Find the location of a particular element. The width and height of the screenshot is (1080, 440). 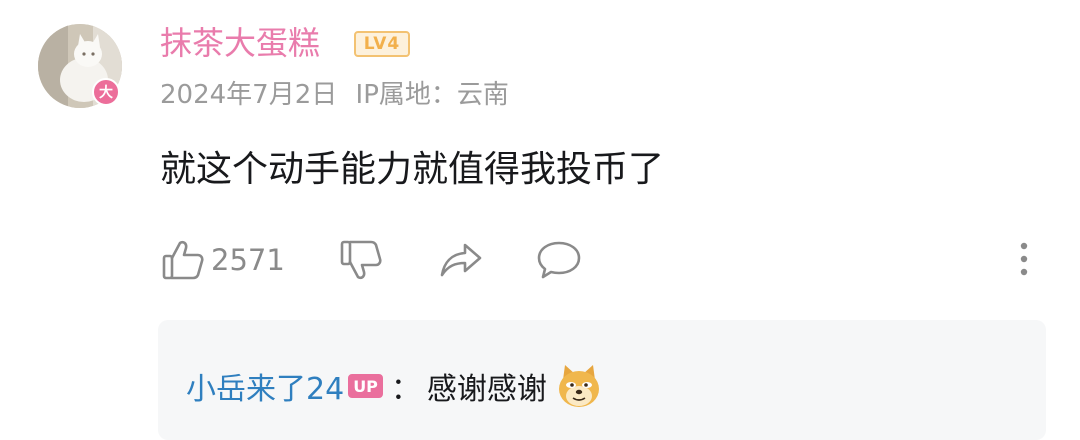

vip-badge: 大 is located at coordinates (106, 92).